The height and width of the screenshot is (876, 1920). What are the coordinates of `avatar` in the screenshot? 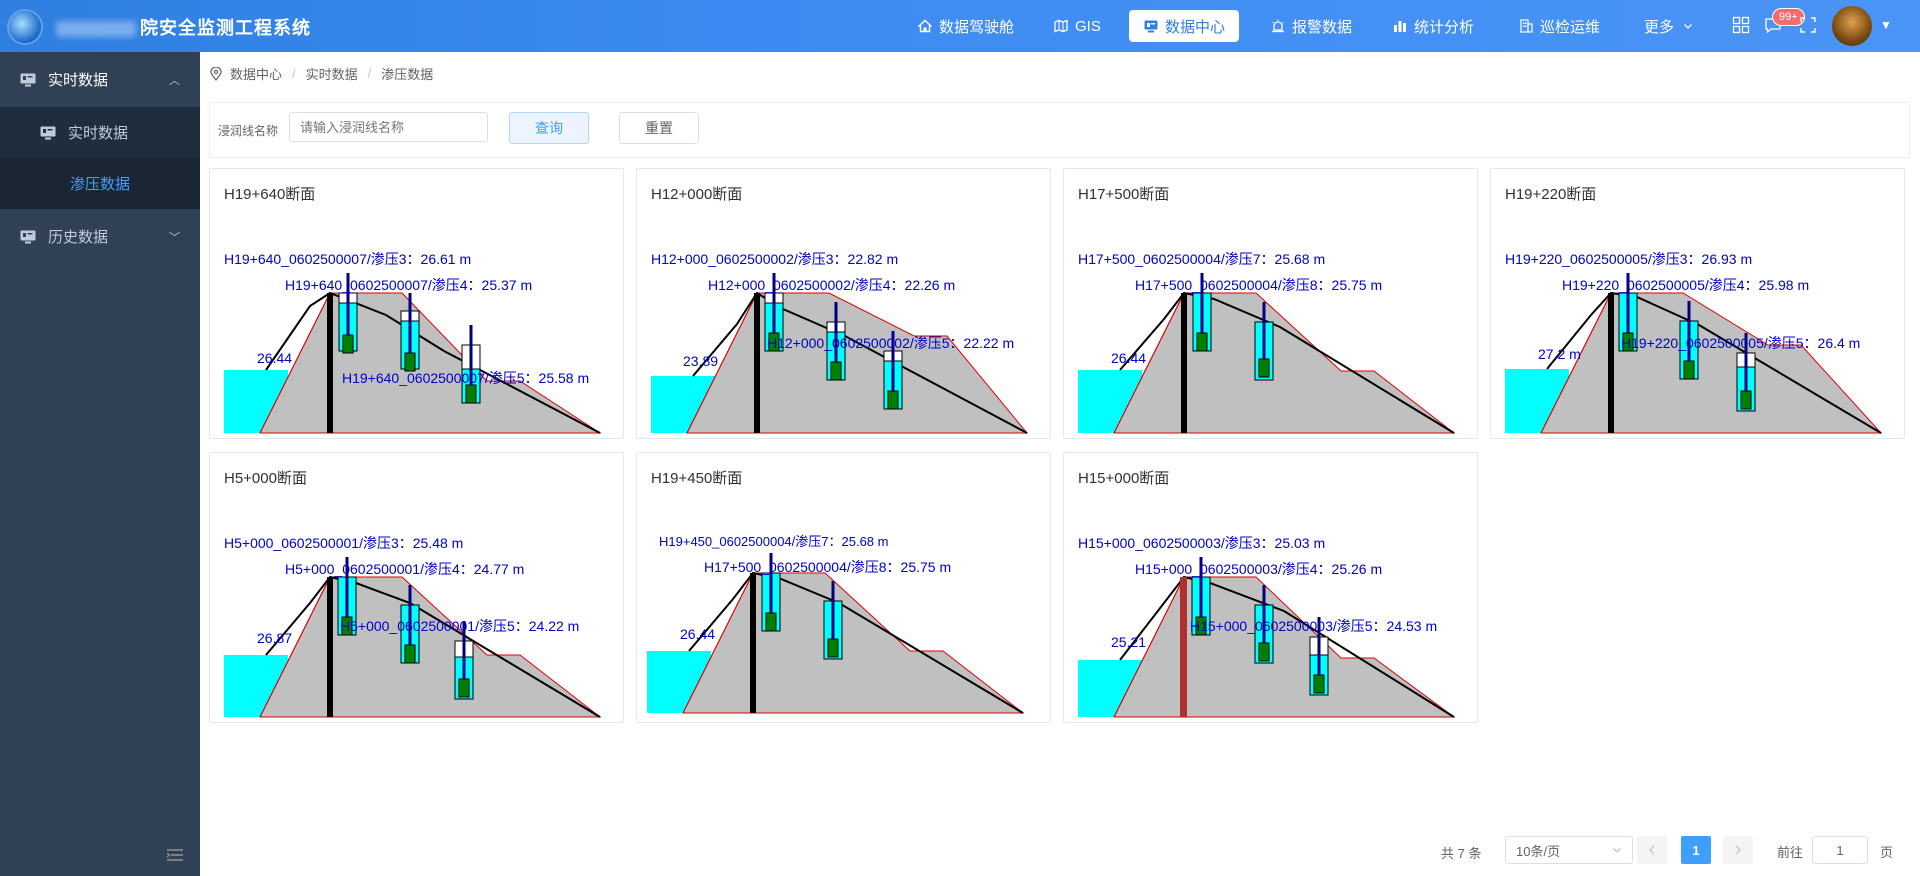 It's located at (1852, 26).